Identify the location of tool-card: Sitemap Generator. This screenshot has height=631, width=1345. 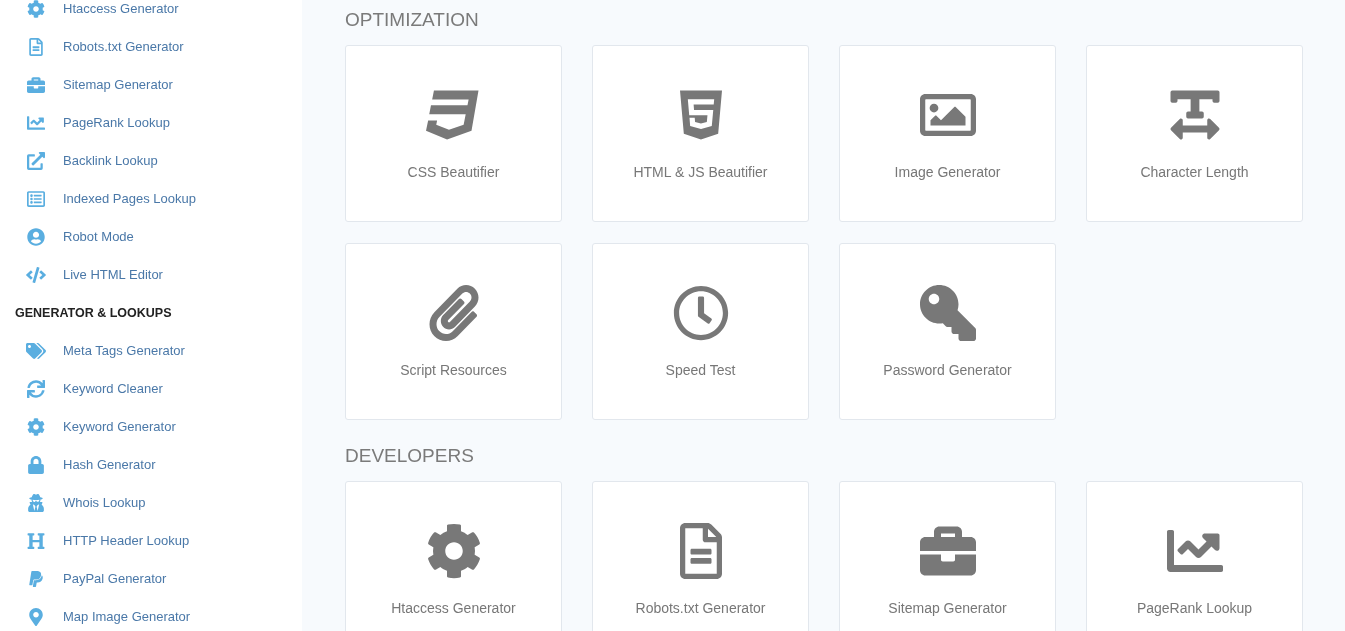
(947, 556).